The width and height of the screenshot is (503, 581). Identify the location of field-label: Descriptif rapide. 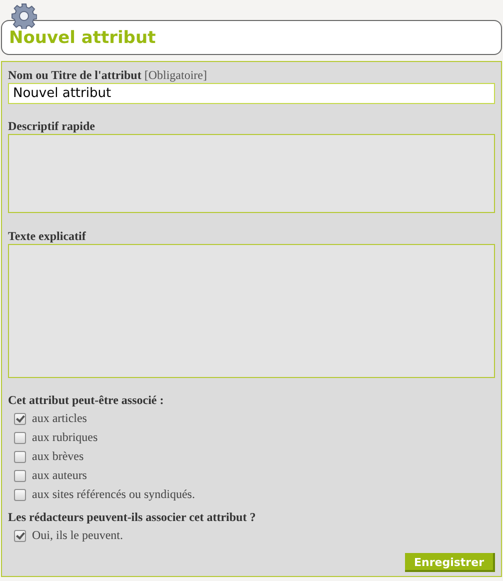
(51, 126).